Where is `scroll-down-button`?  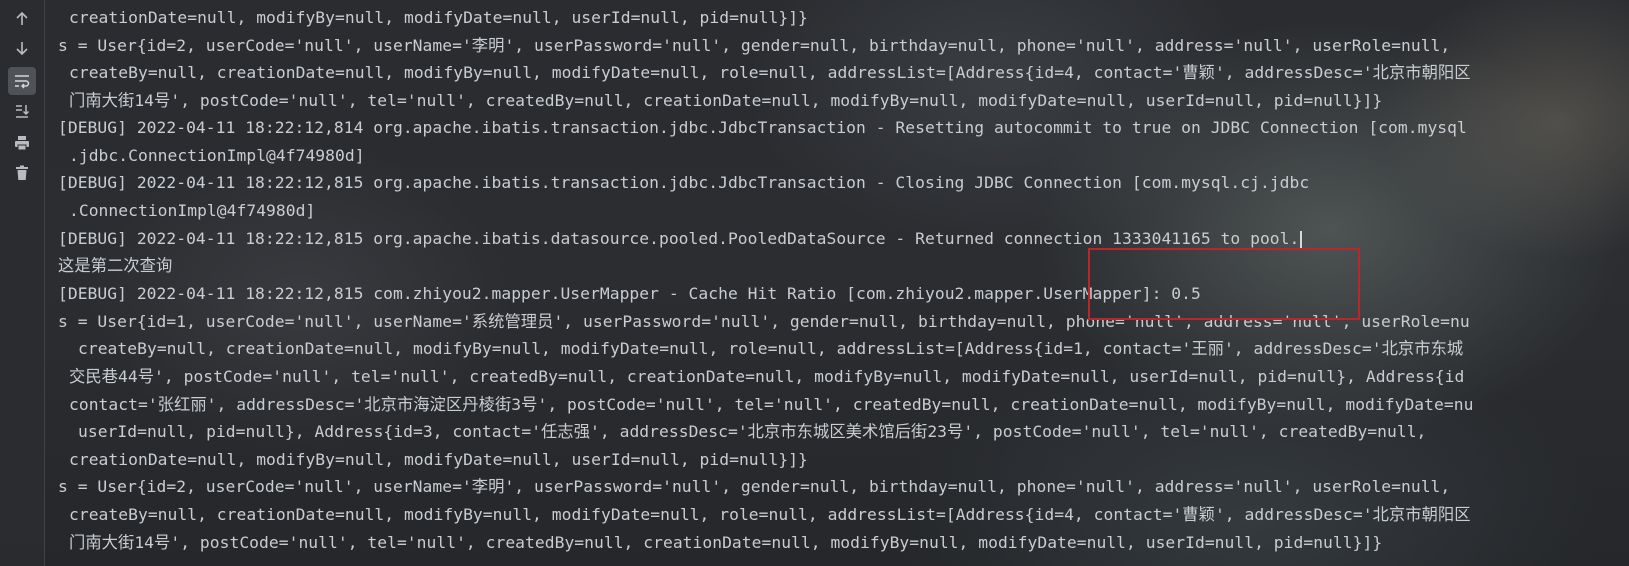
scroll-down-button is located at coordinates (22, 48).